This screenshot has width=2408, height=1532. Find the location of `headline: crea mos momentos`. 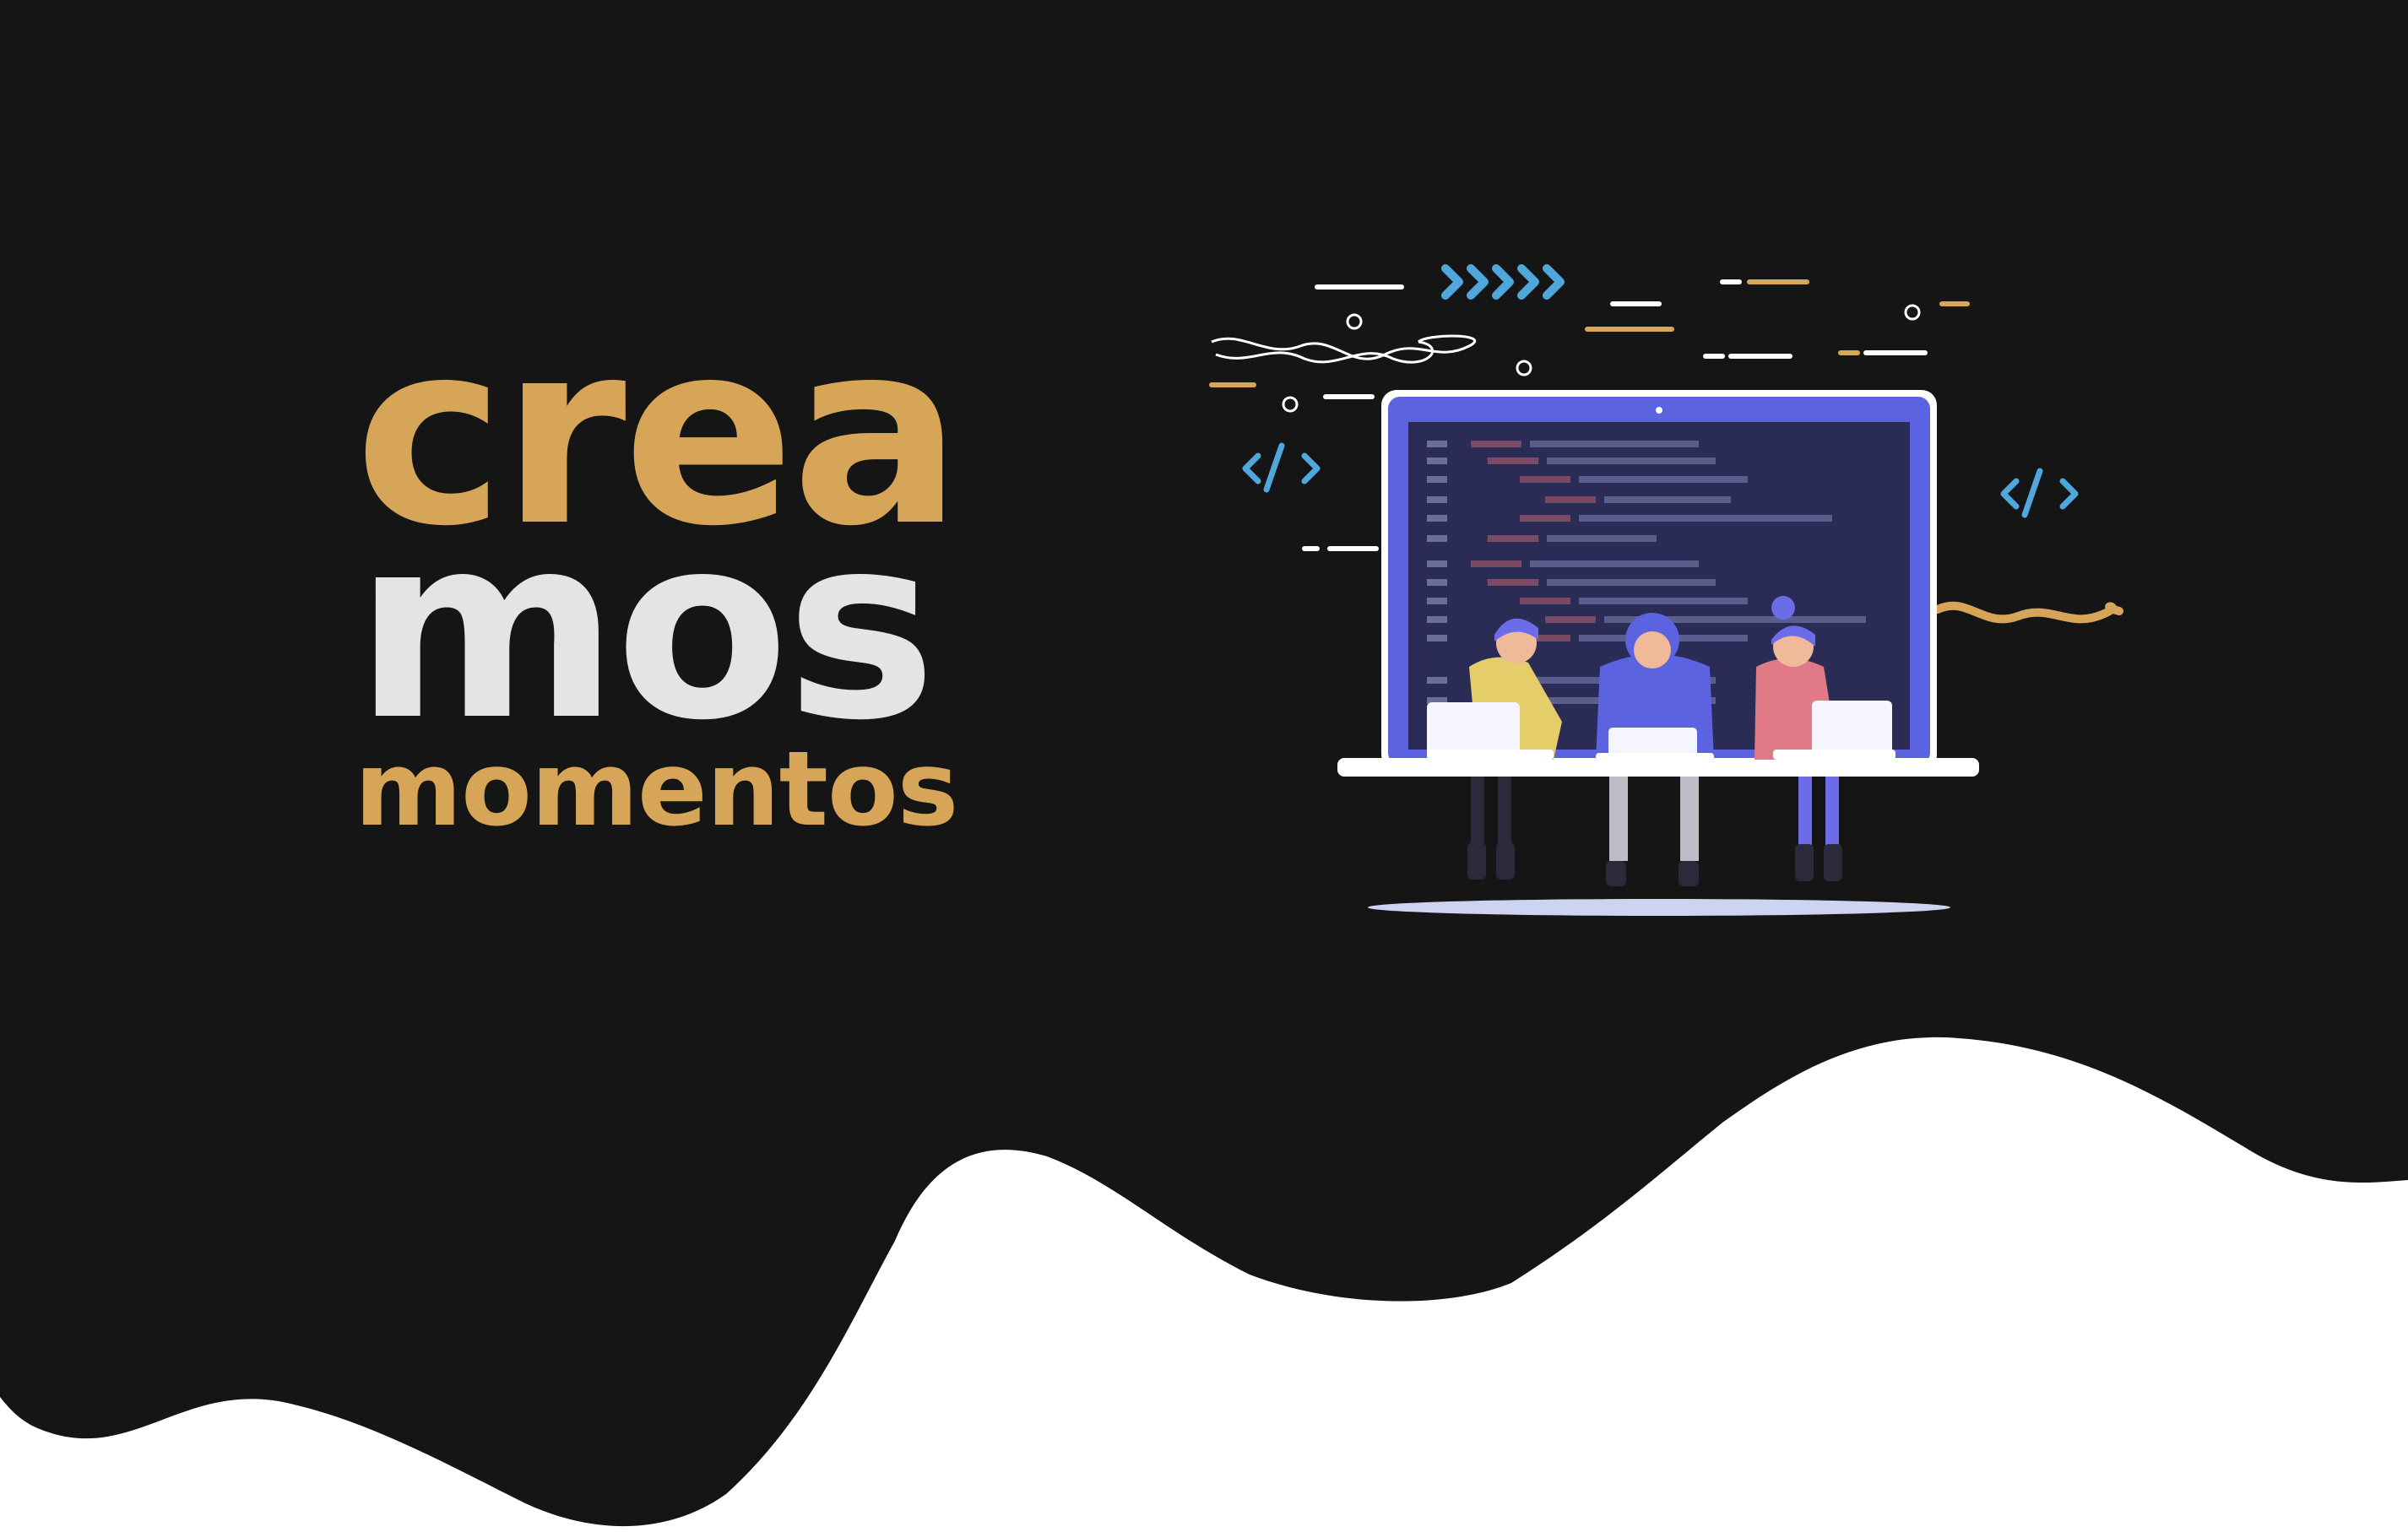

headline: crea mos momentos is located at coordinates (676, 578).